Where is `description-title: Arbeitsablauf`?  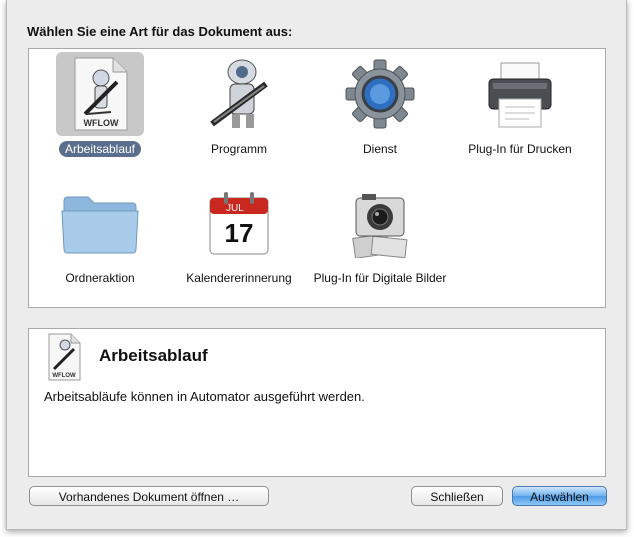 description-title: Arbeitsablauf is located at coordinates (153, 355).